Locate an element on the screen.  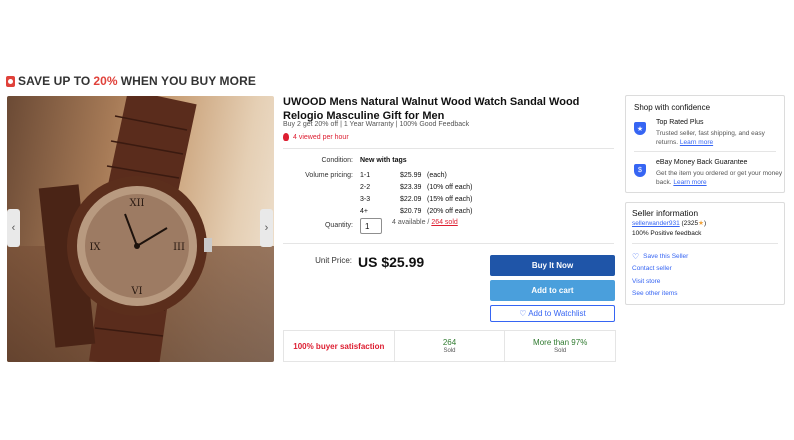
seller-feedback: 100% Positive feedback is located at coordinates (667, 233).